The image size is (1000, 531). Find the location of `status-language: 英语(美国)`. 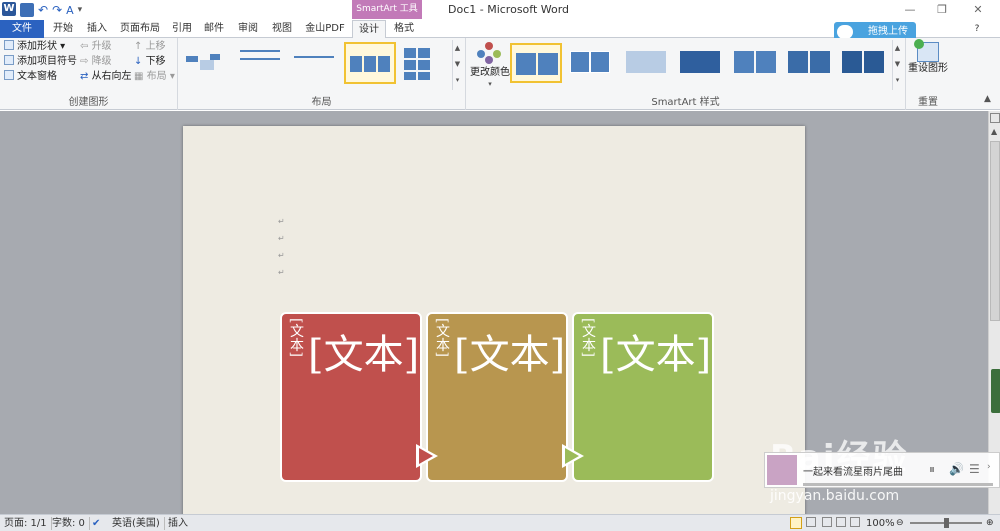

status-language: 英语(美国) is located at coordinates (138, 523).